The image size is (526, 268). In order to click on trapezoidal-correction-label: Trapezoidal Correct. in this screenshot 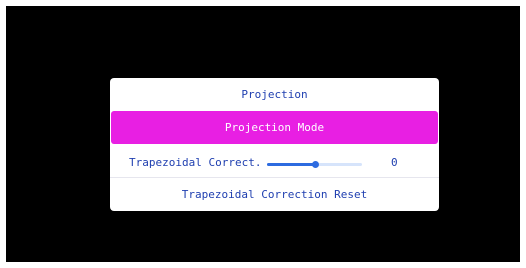, I will do `click(195, 162)`.